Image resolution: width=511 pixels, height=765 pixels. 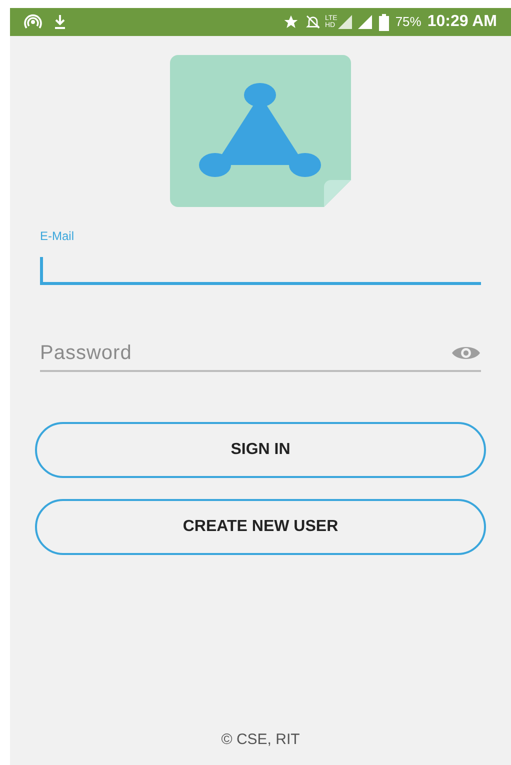 I want to click on battery-percent: 75%, so click(x=408, y=22).